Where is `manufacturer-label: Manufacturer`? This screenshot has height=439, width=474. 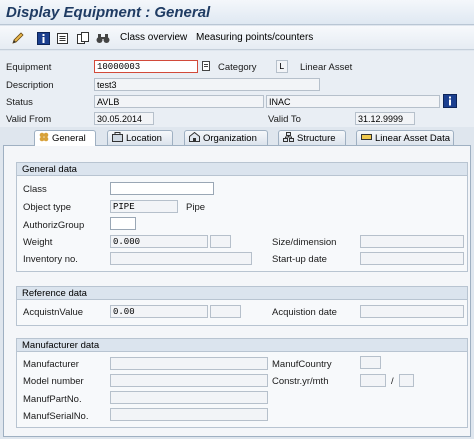 manufacturer-label: Manufacturer is located at coordinates (51, 364).